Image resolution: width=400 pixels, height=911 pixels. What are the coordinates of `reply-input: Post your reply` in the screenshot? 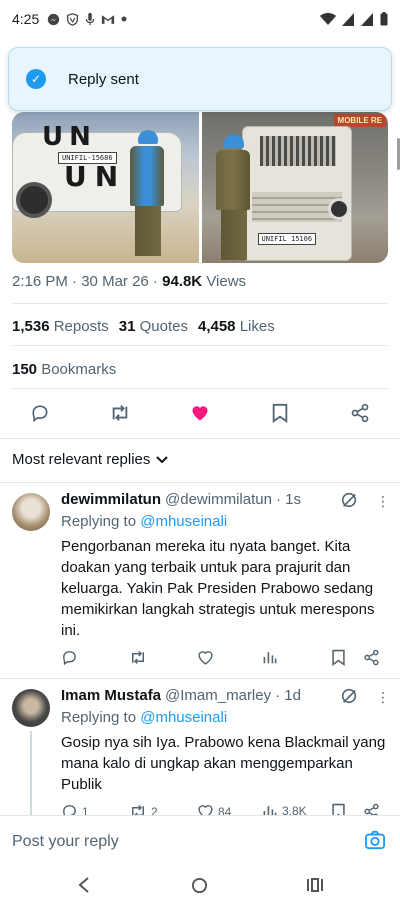 It's located at (65, 842).